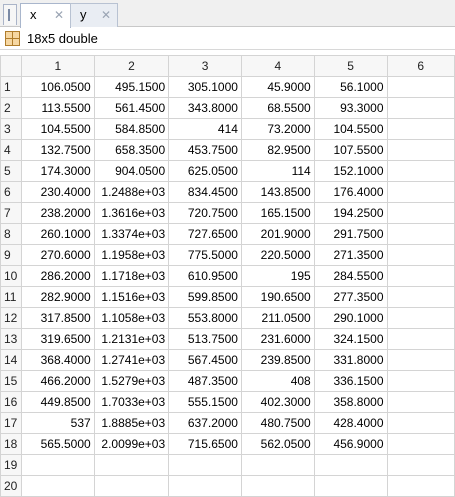 This screenshot has height=497, width=455. I want to click on row-header: 10, so click(11, 276).